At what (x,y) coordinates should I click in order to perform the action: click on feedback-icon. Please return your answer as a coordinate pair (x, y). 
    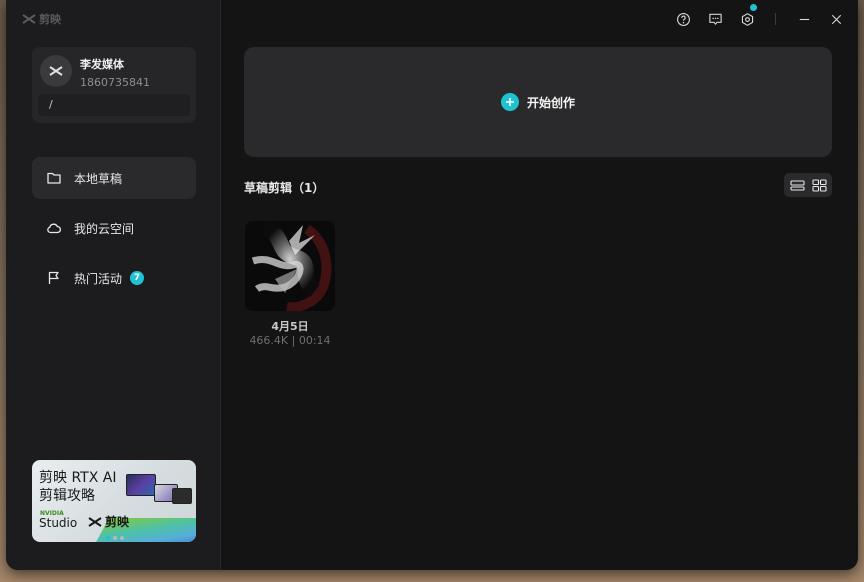
    Looking at the image, I should click on (715, 19).